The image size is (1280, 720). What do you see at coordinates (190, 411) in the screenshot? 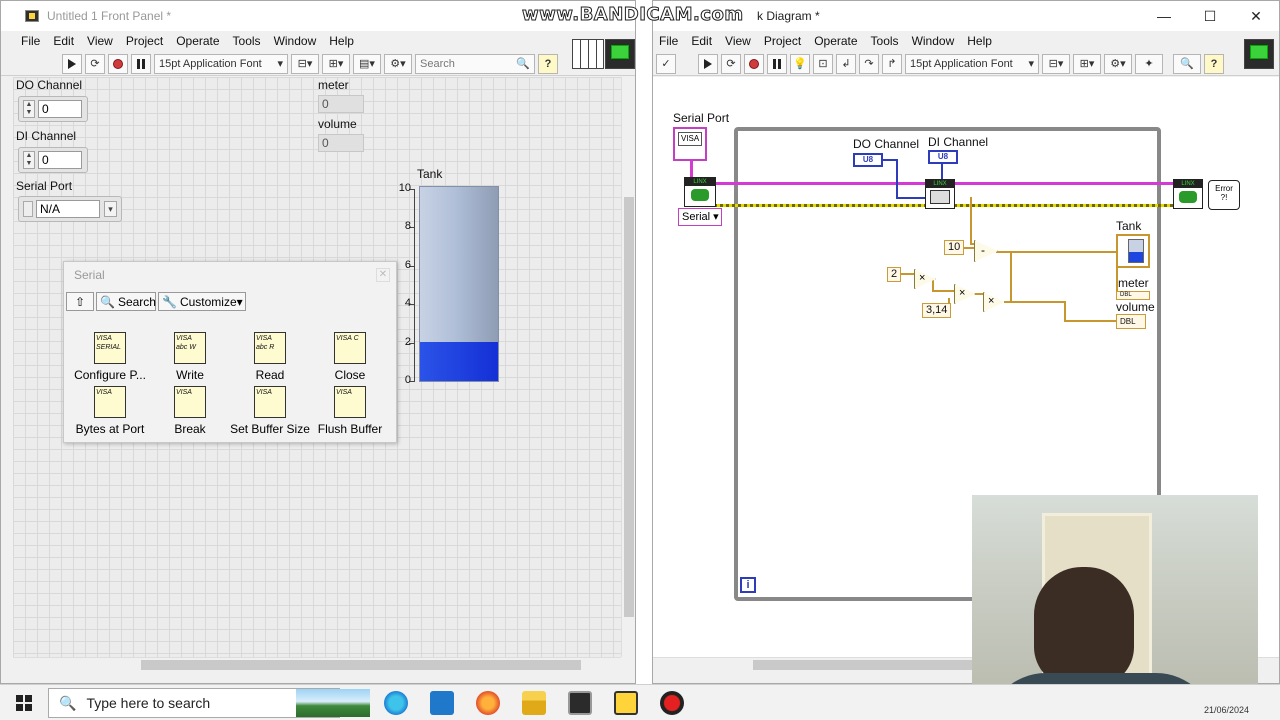
I see `palette-item: VISA Break` at bounding box center [190, 411].